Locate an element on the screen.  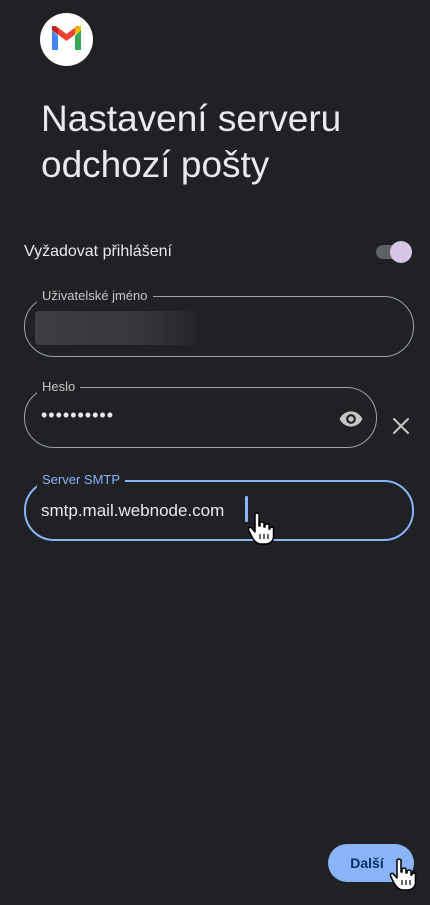
page-title: Nastavení serveru odchozí pošty is located at coordinates (191, 141).